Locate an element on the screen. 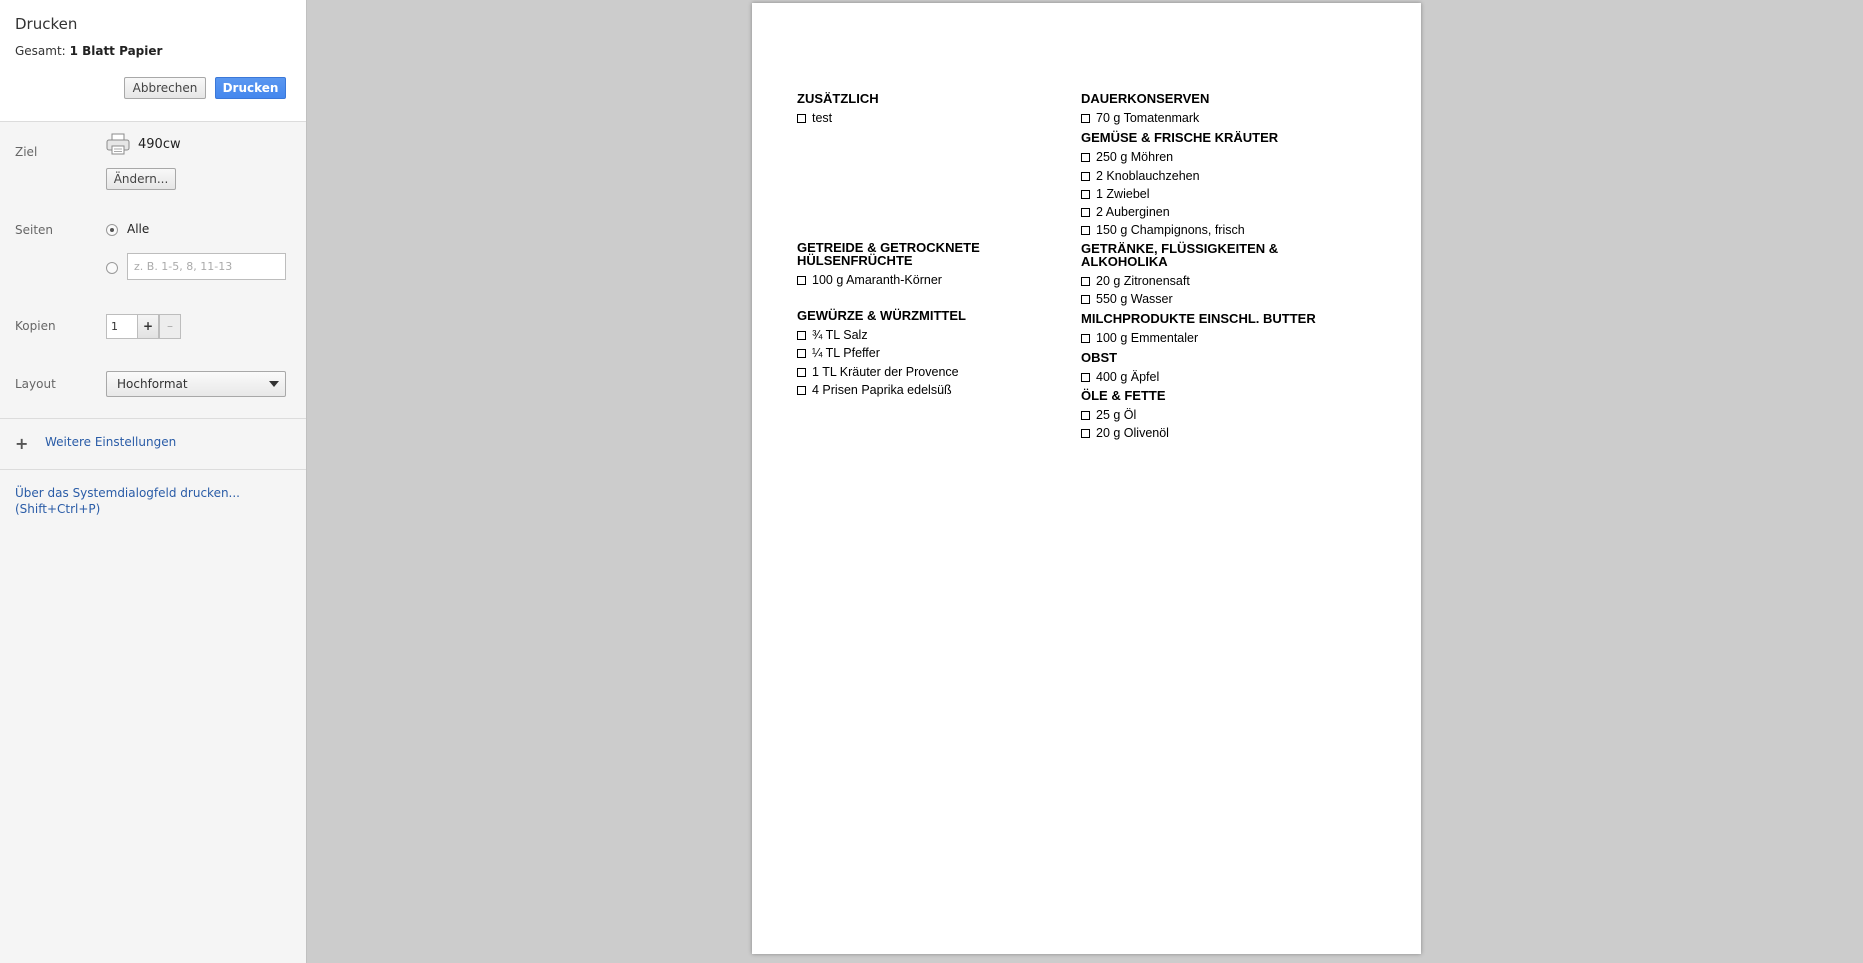  section-title: ÖLE & FETTE is located at coordinates (1123, 395).